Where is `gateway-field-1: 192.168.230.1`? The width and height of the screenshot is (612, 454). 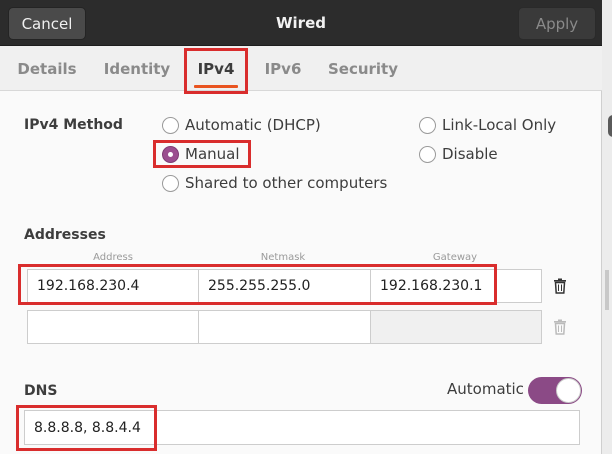
gateway-field-1: 192.168.230.1 is located at coordinates (456, 286).